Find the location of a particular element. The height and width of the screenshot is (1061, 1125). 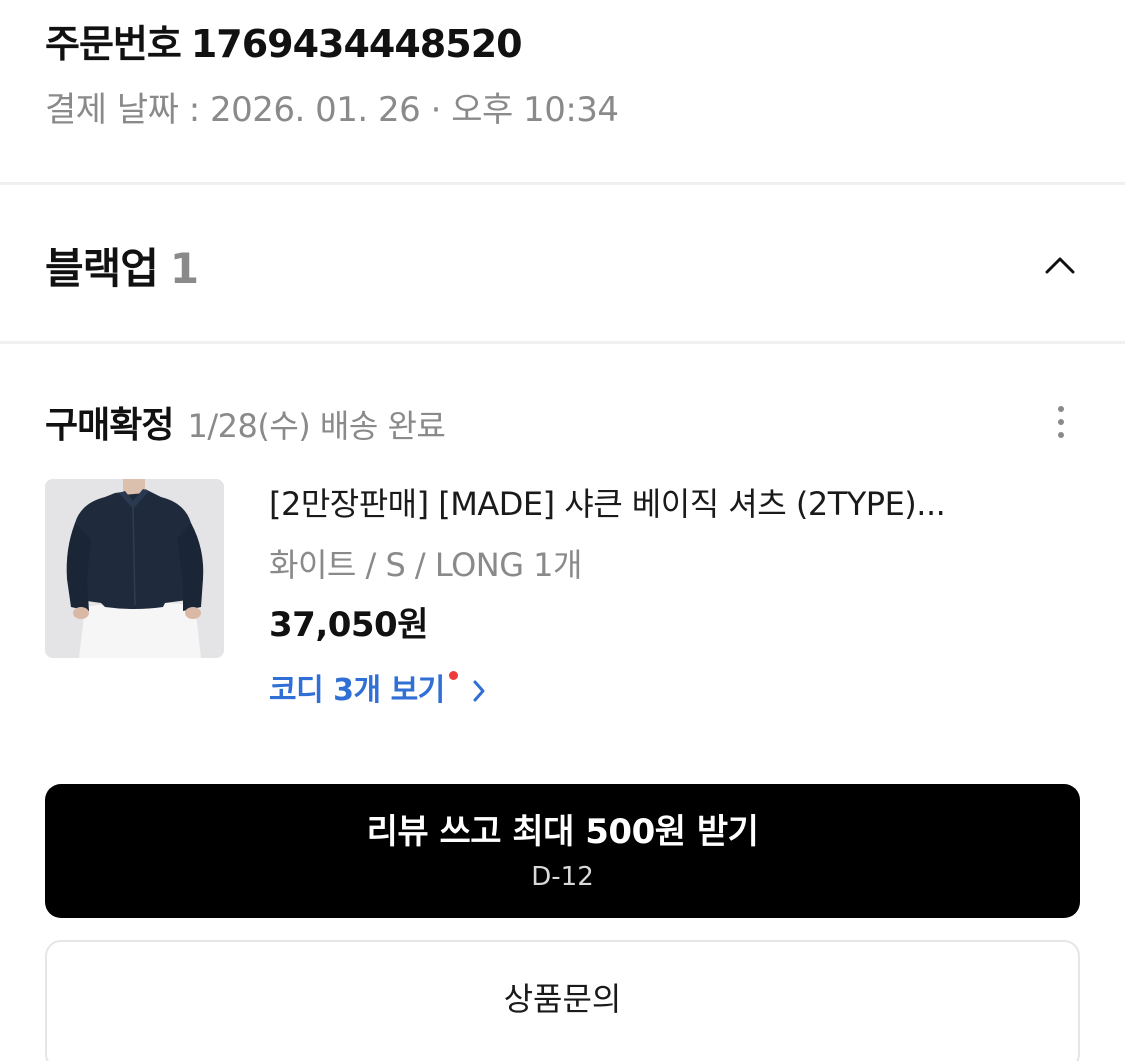

delivery-status: 1/28(수) 배송 완료 is located at coordinates (316, 426).